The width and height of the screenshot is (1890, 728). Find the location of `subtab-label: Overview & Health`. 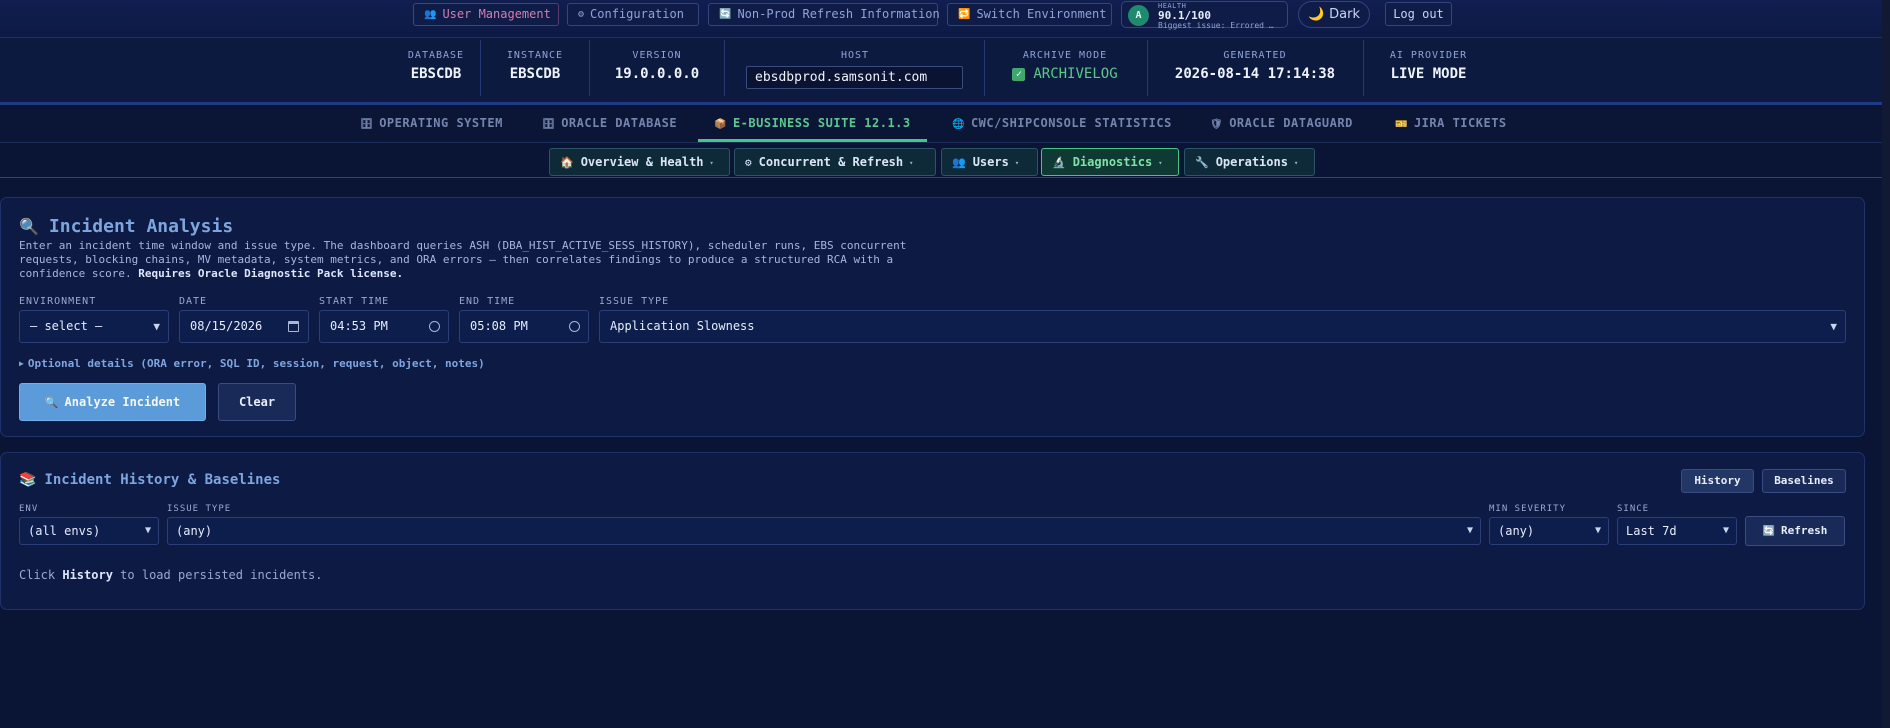

subtab-label: Overview & Health is located at coordinates (642, 162).